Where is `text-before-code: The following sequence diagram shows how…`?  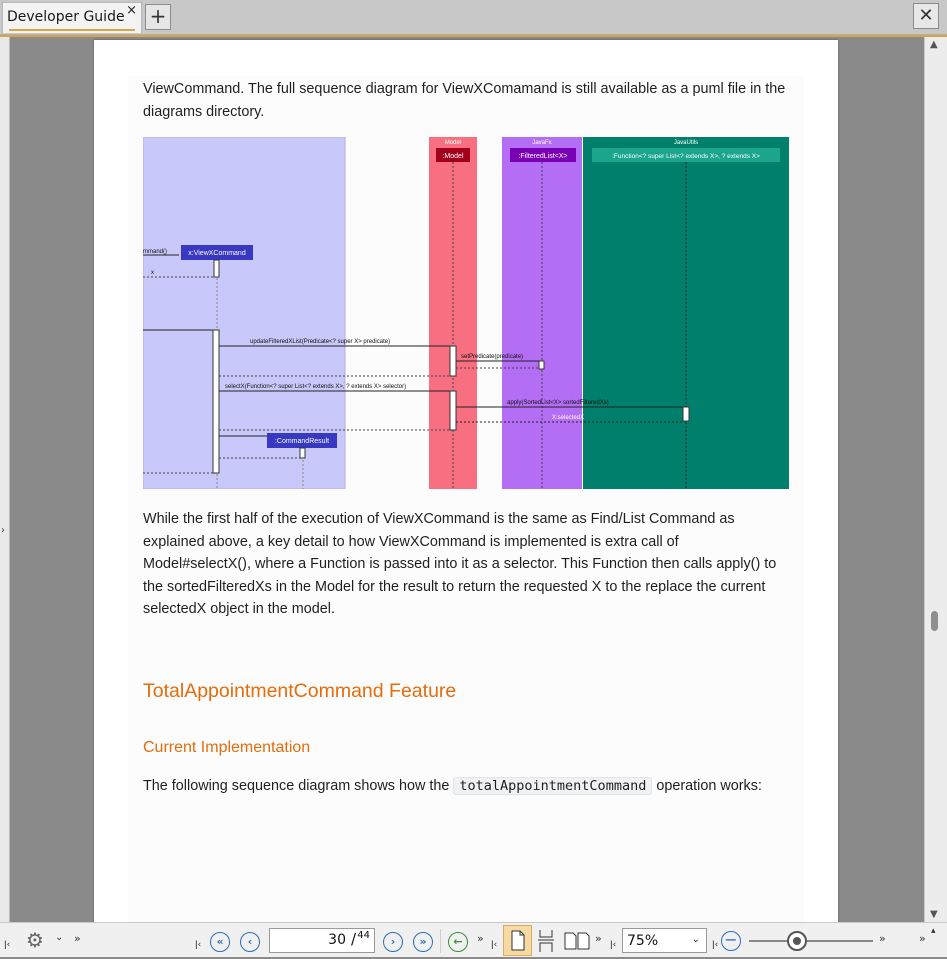 text-before-code: The following sequence diagram shows how… is located at coordinates (296, 786).